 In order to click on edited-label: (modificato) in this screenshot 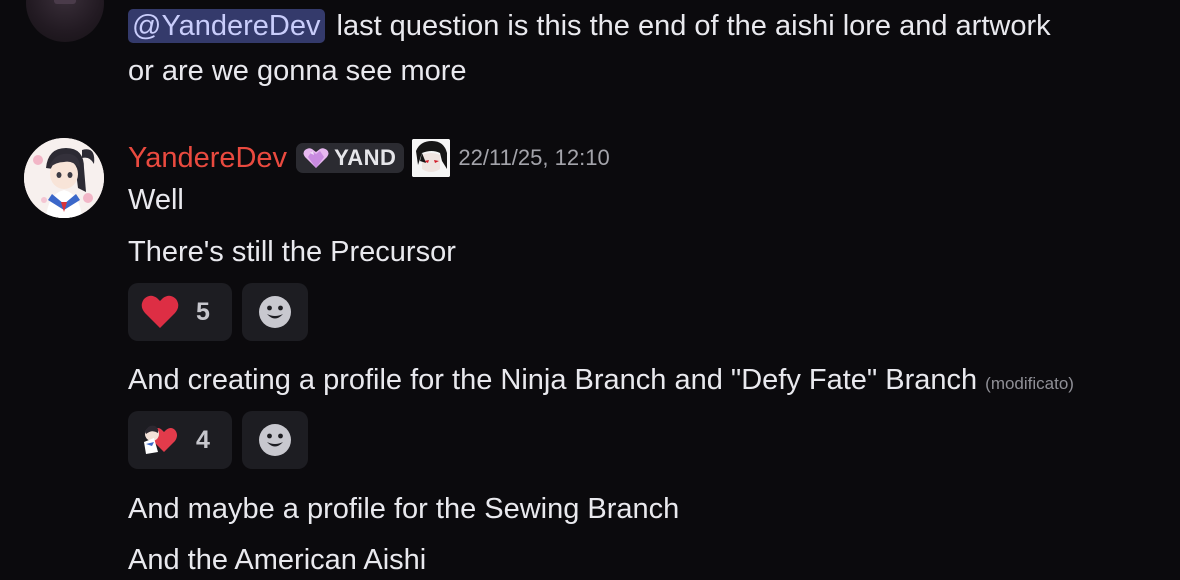, I will do `click(1029, 383)`.